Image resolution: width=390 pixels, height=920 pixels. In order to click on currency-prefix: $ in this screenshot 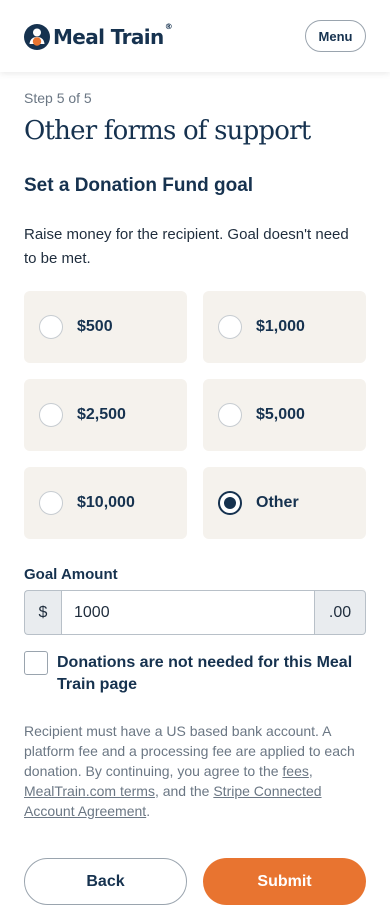, I will do `click(42, 612)`.